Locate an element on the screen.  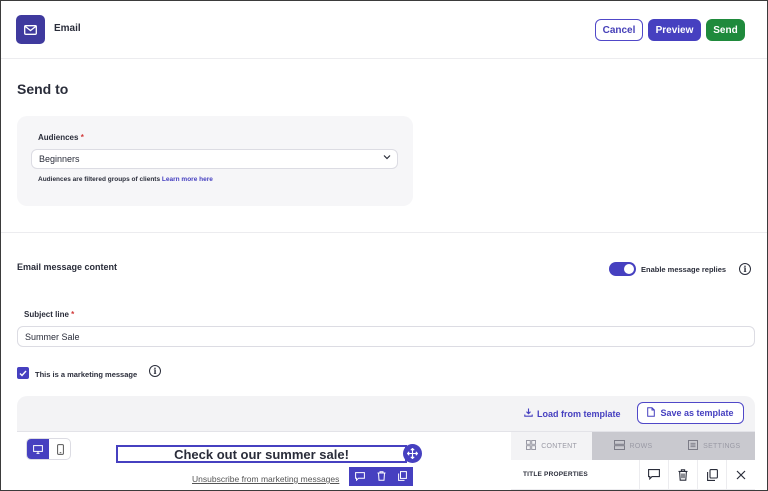
title-properties-row: TITLE PROPERTIES is located at coordinates (633, 474).